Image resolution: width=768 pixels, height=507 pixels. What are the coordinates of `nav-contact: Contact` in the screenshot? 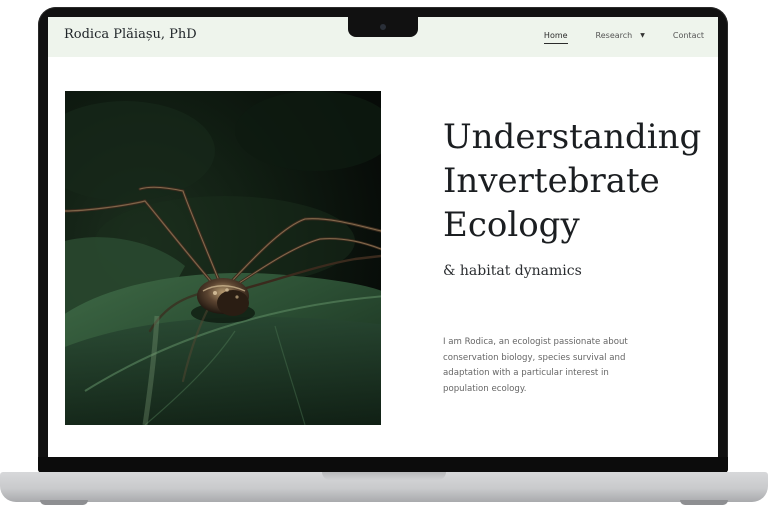 It's located at (688, 35).